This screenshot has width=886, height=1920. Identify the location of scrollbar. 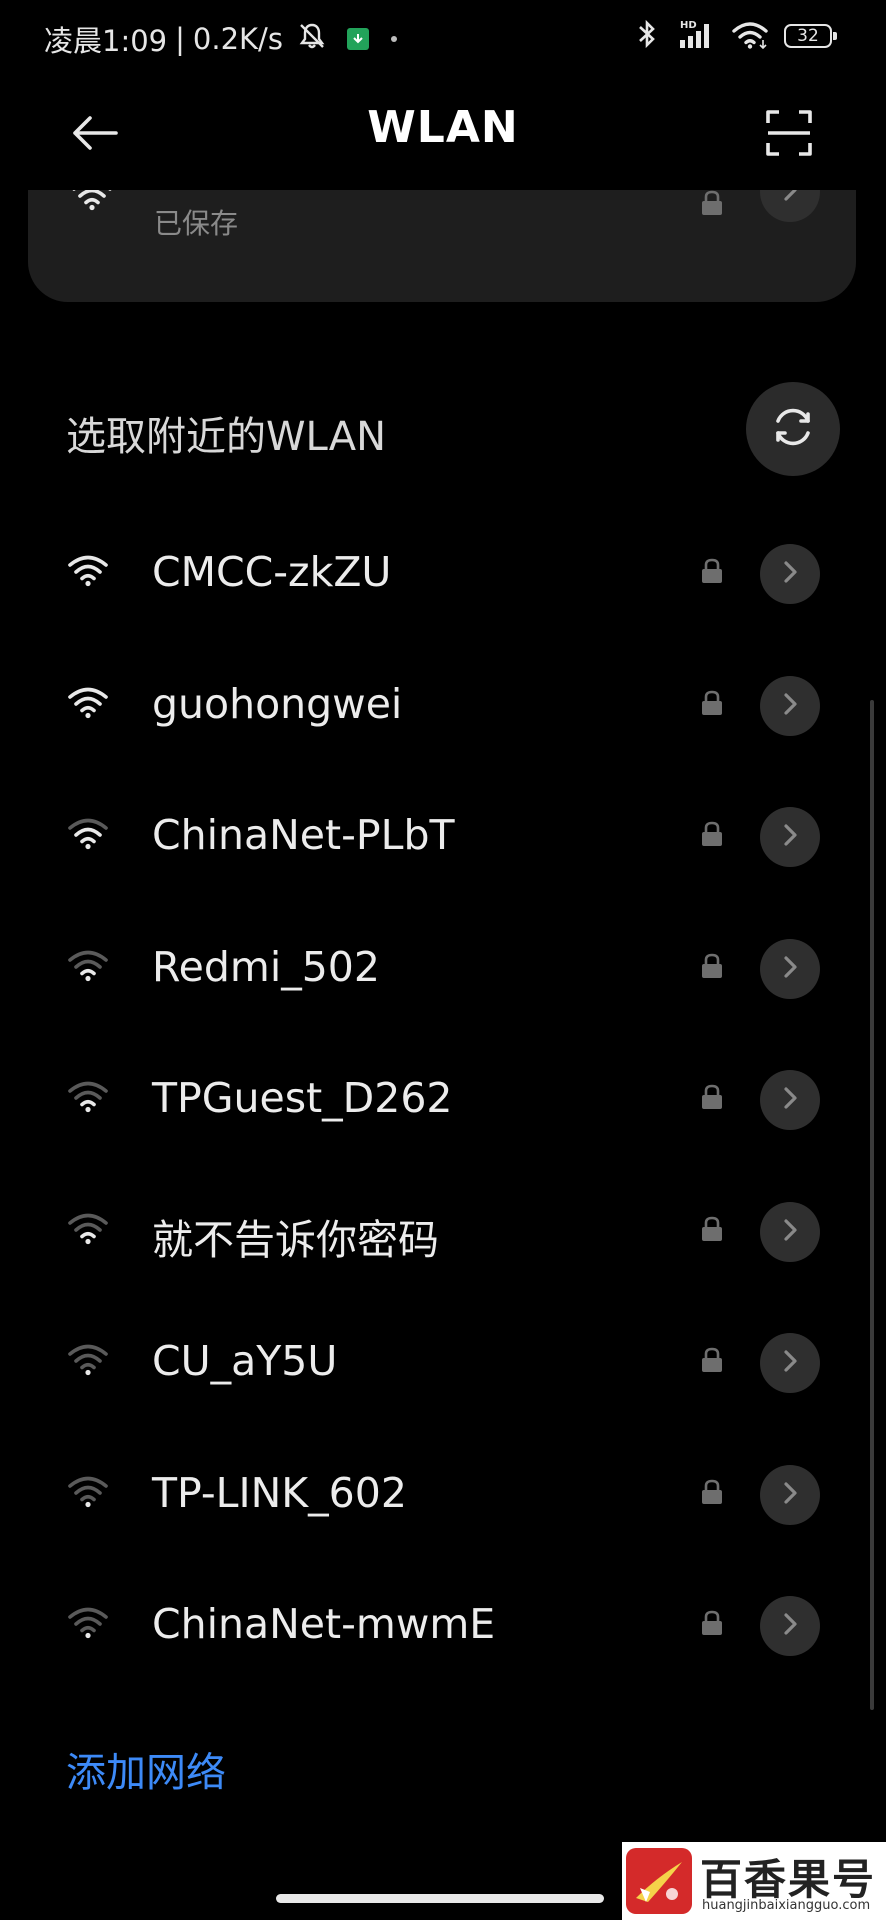
(872, 1205).